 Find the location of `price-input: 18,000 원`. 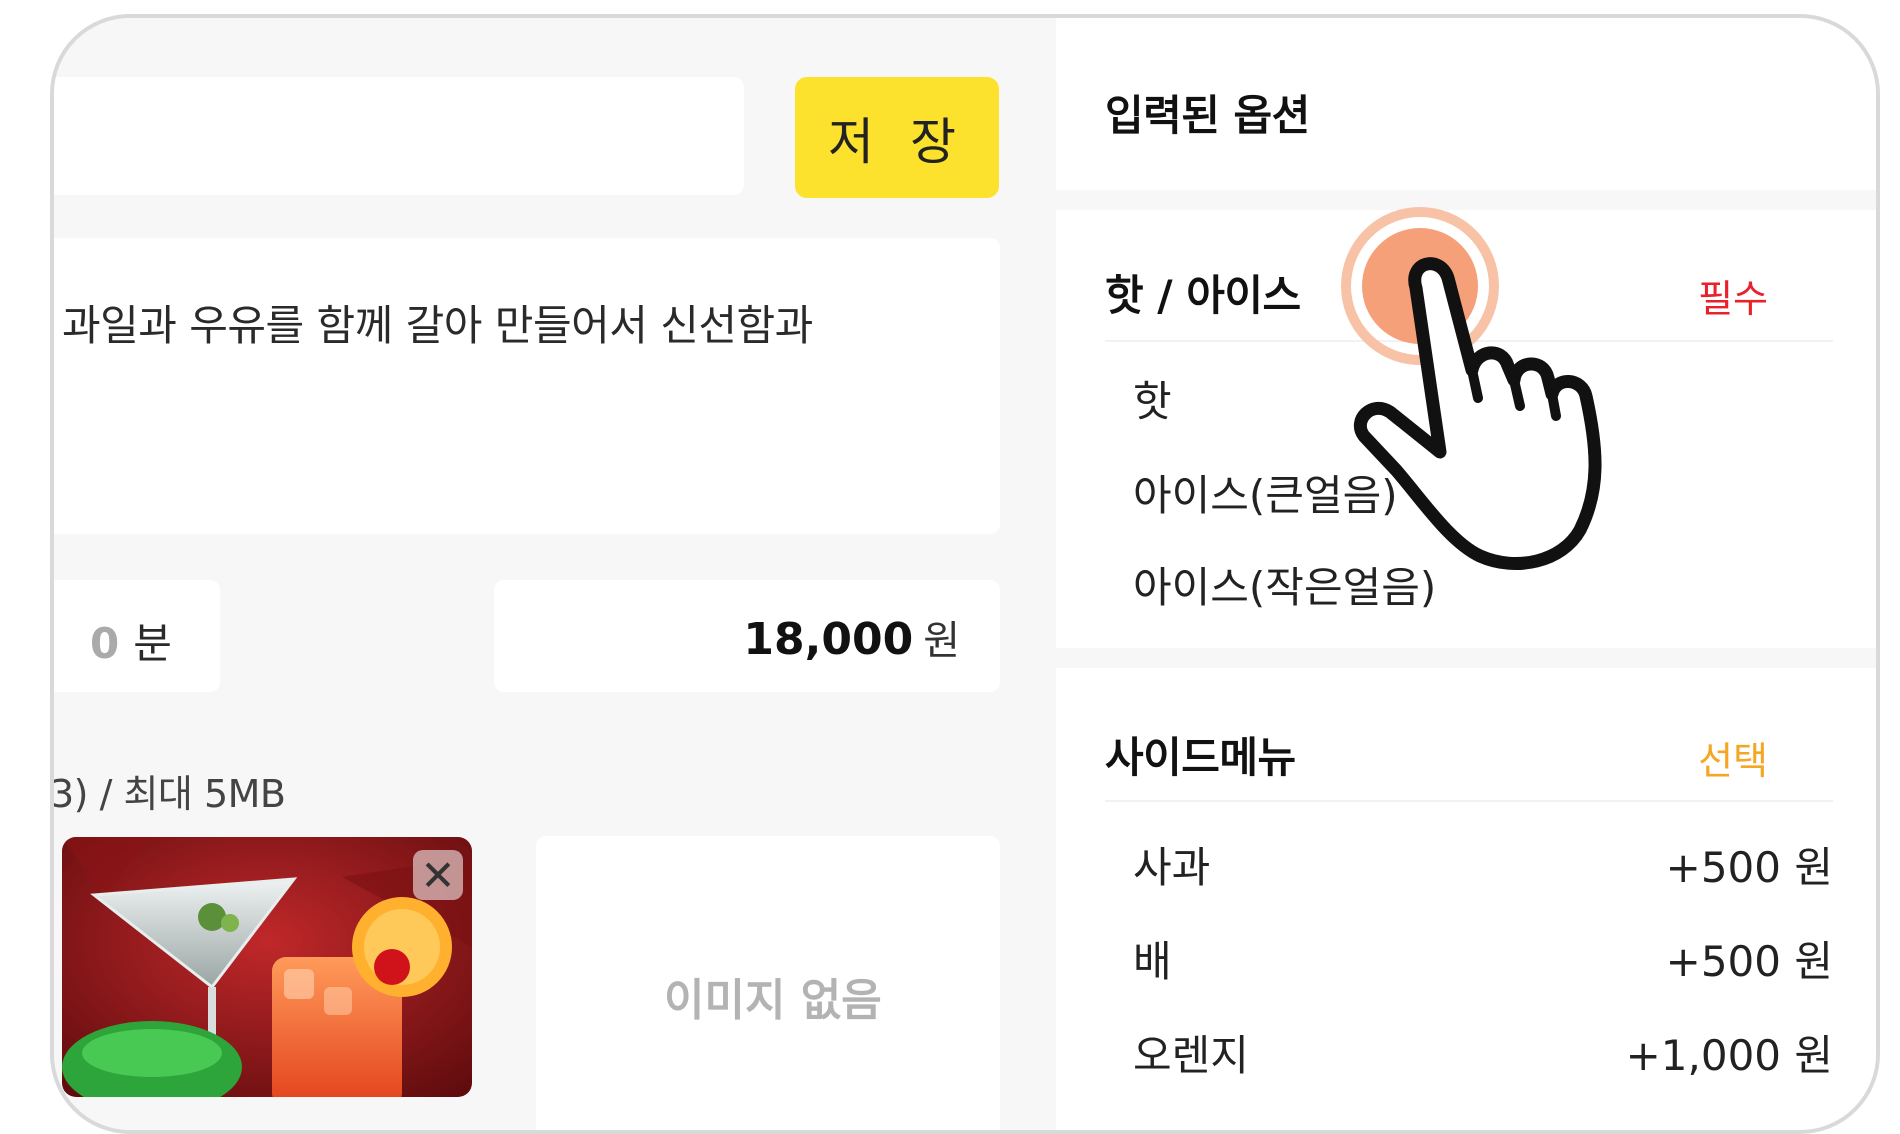

price-input: 18,000 원 is located at coordinates (747, 636).